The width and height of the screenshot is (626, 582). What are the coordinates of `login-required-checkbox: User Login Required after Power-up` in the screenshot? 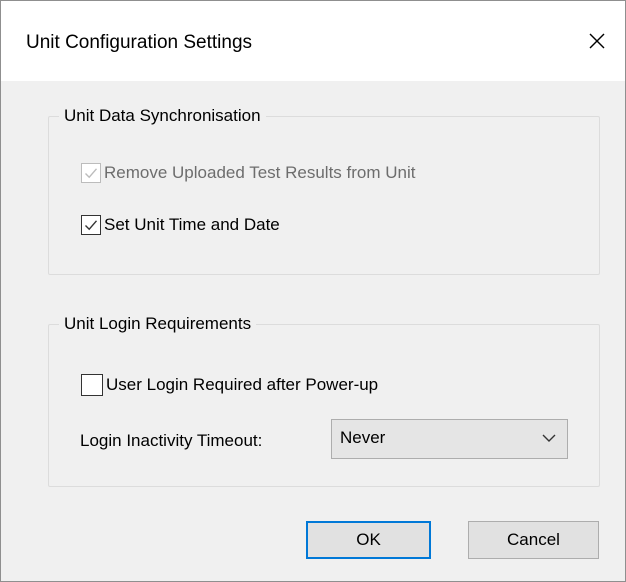 It's located at (229, 385).